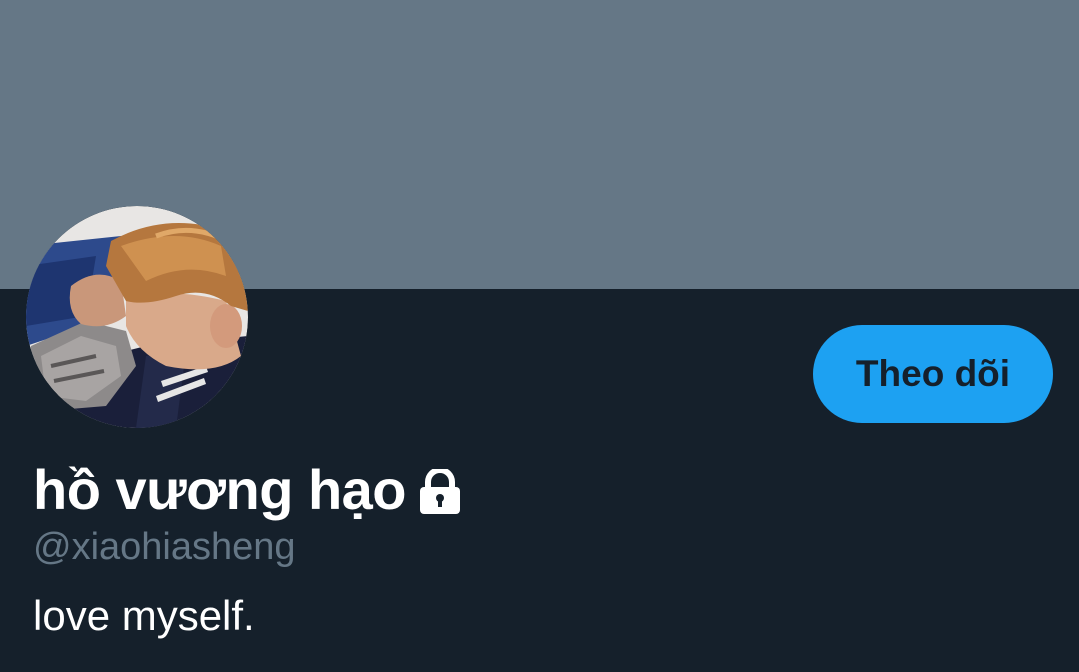 Image resolution: width=1079 pixels, height=672 pixels. What do you see at coordinates (144, 615) in the screenshot?
I see `bio: love myself.` at bounding box center [144, 615].